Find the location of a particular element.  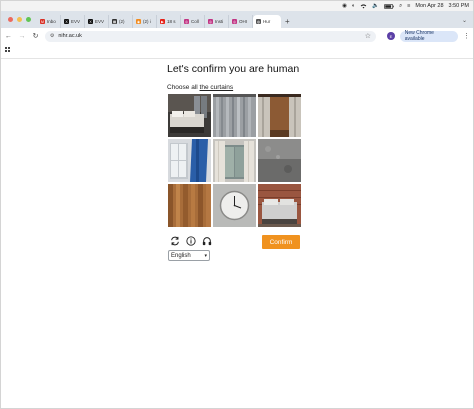

tab-label: (2) is located at coordinates (122, 21).